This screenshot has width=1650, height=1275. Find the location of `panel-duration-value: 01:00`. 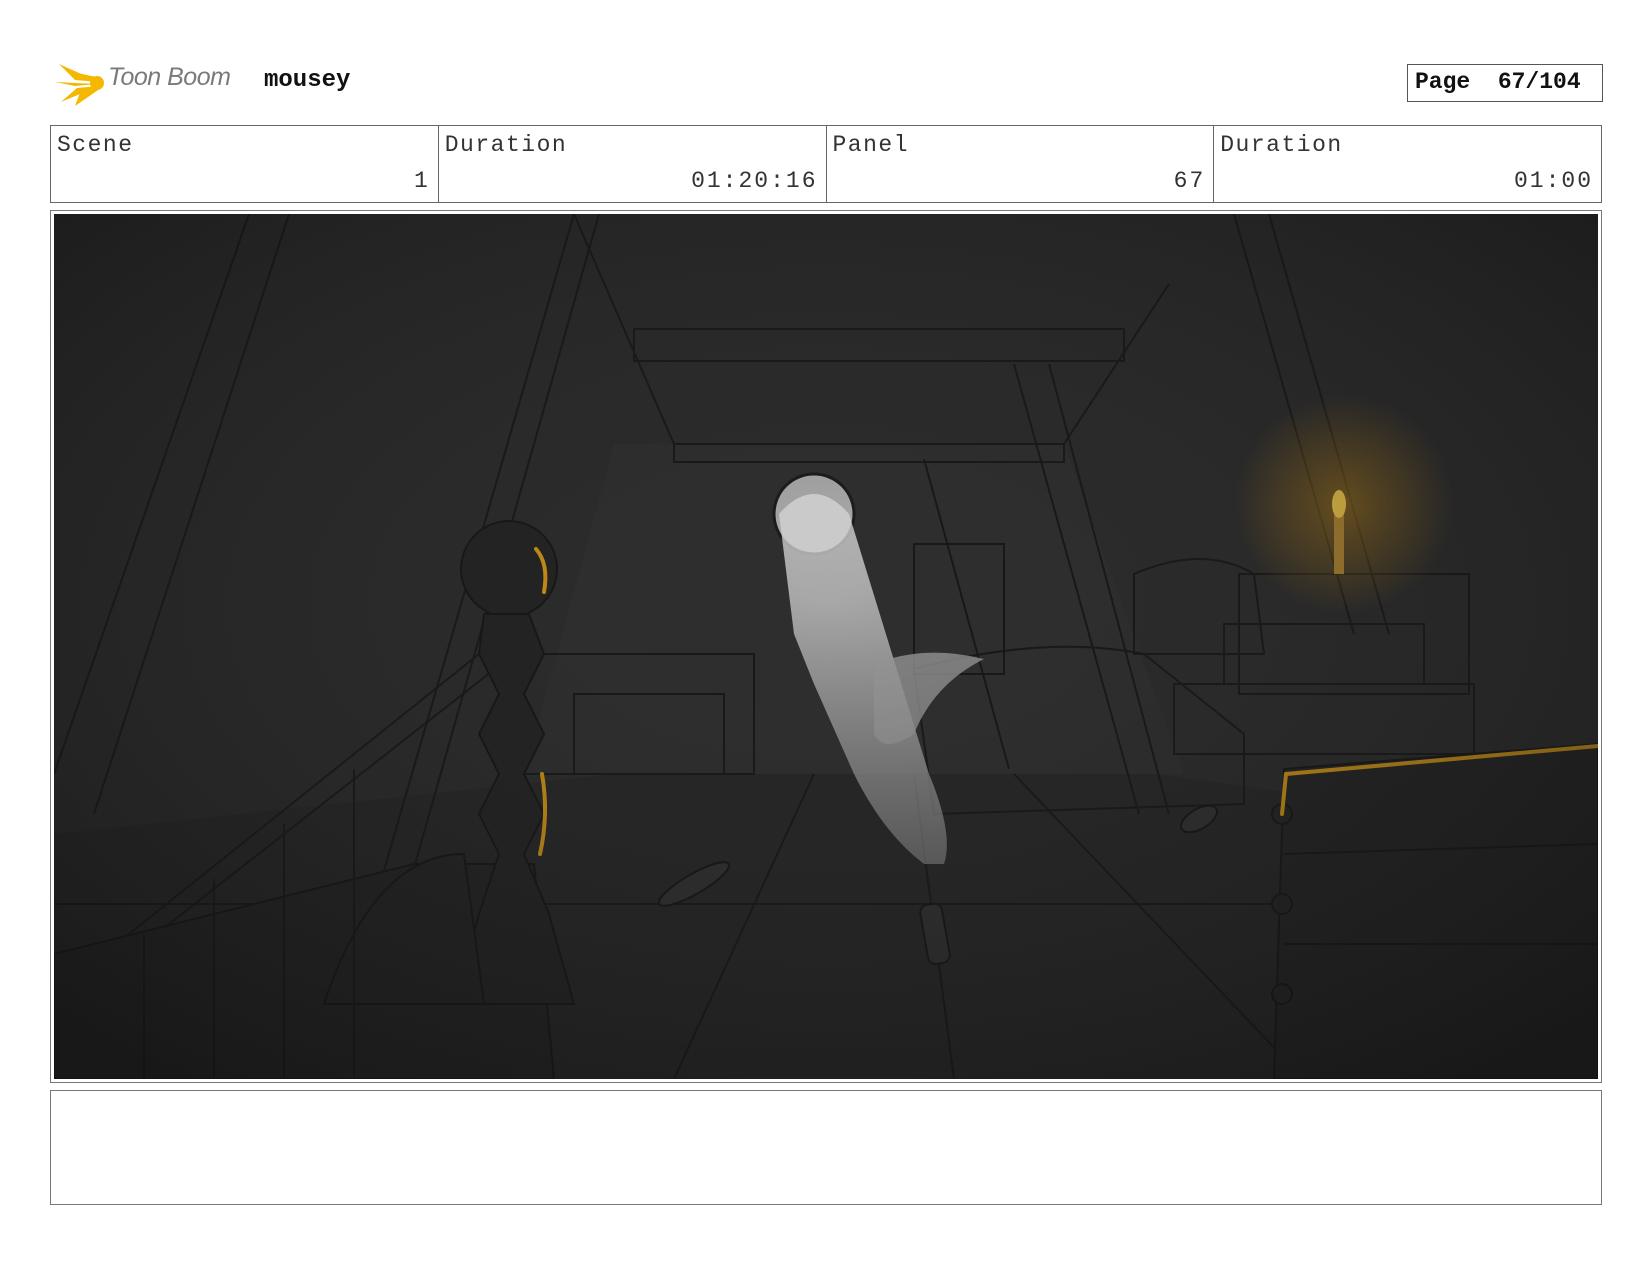

panel-duration-value: 01:00 is located at coordinates (1553, 181).